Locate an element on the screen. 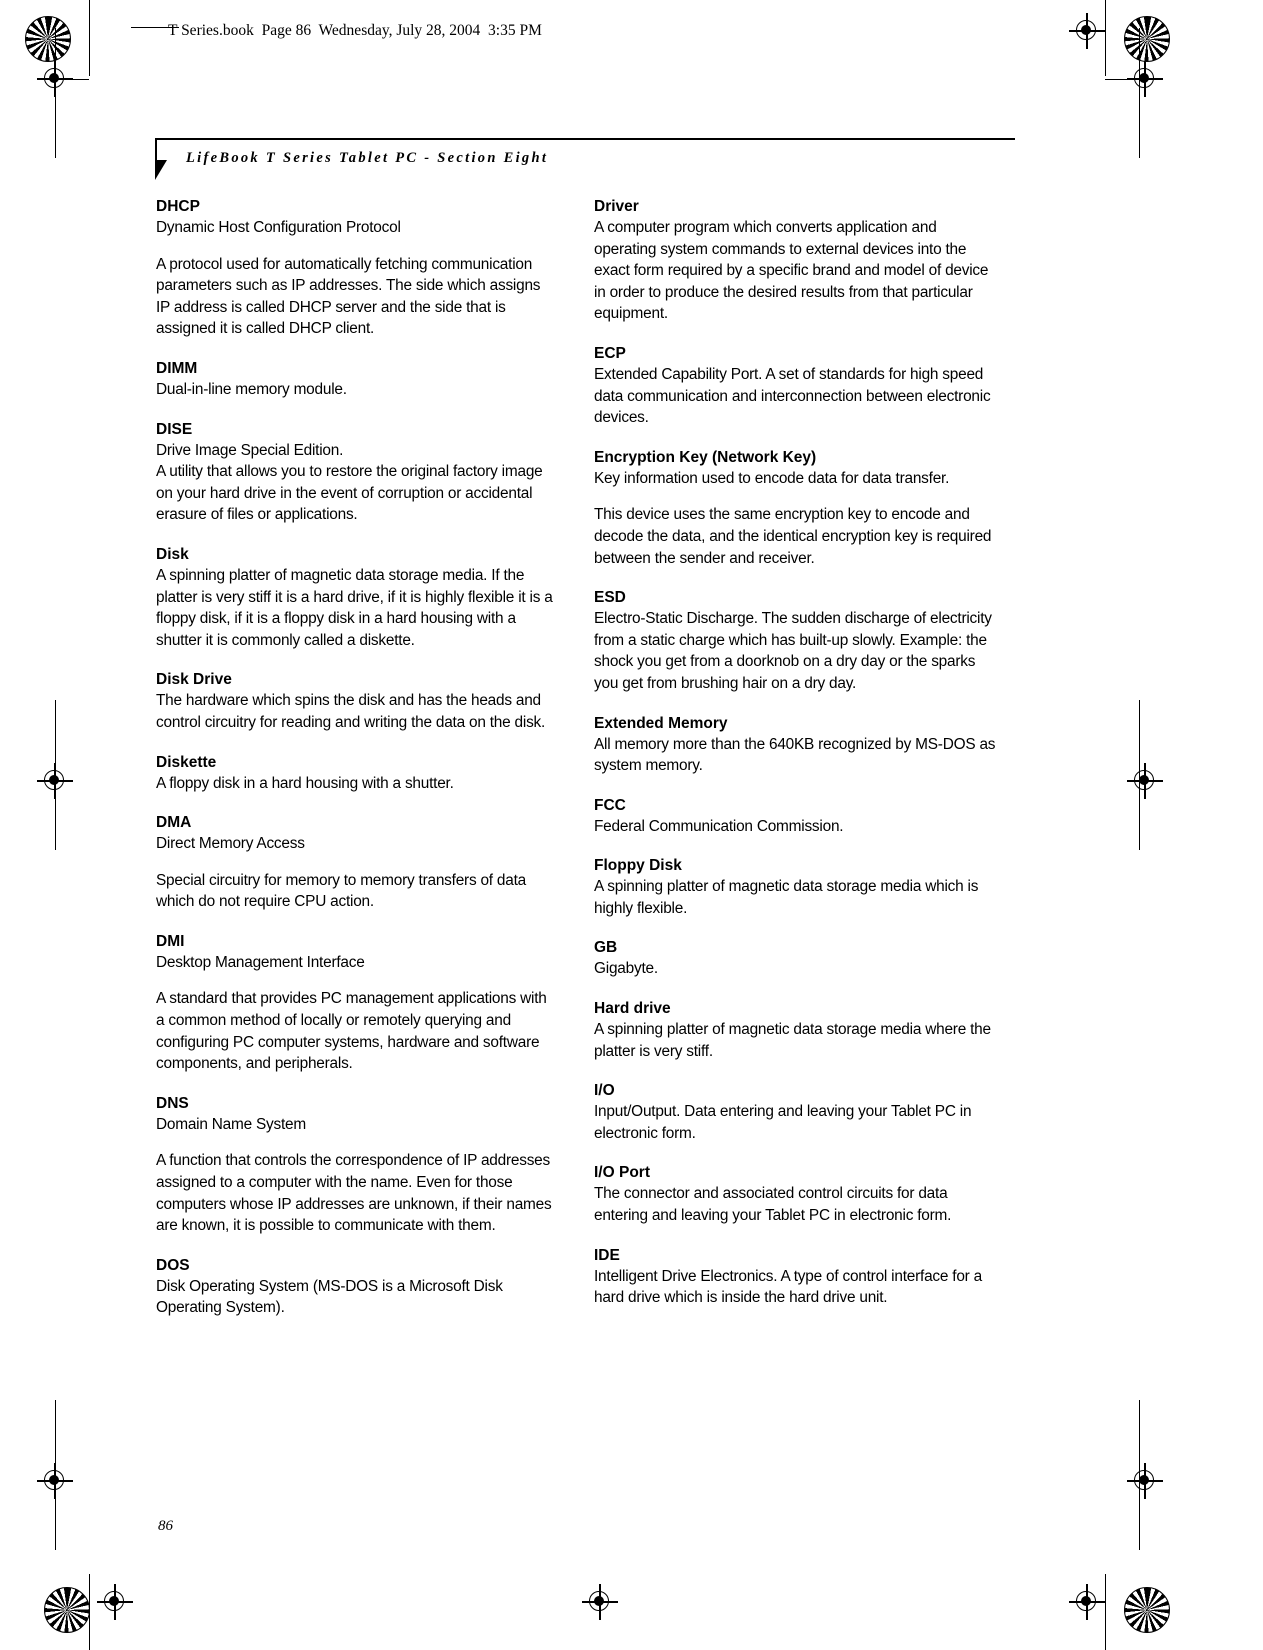  glossary-term: DISE is located at coordinates (174, 429).